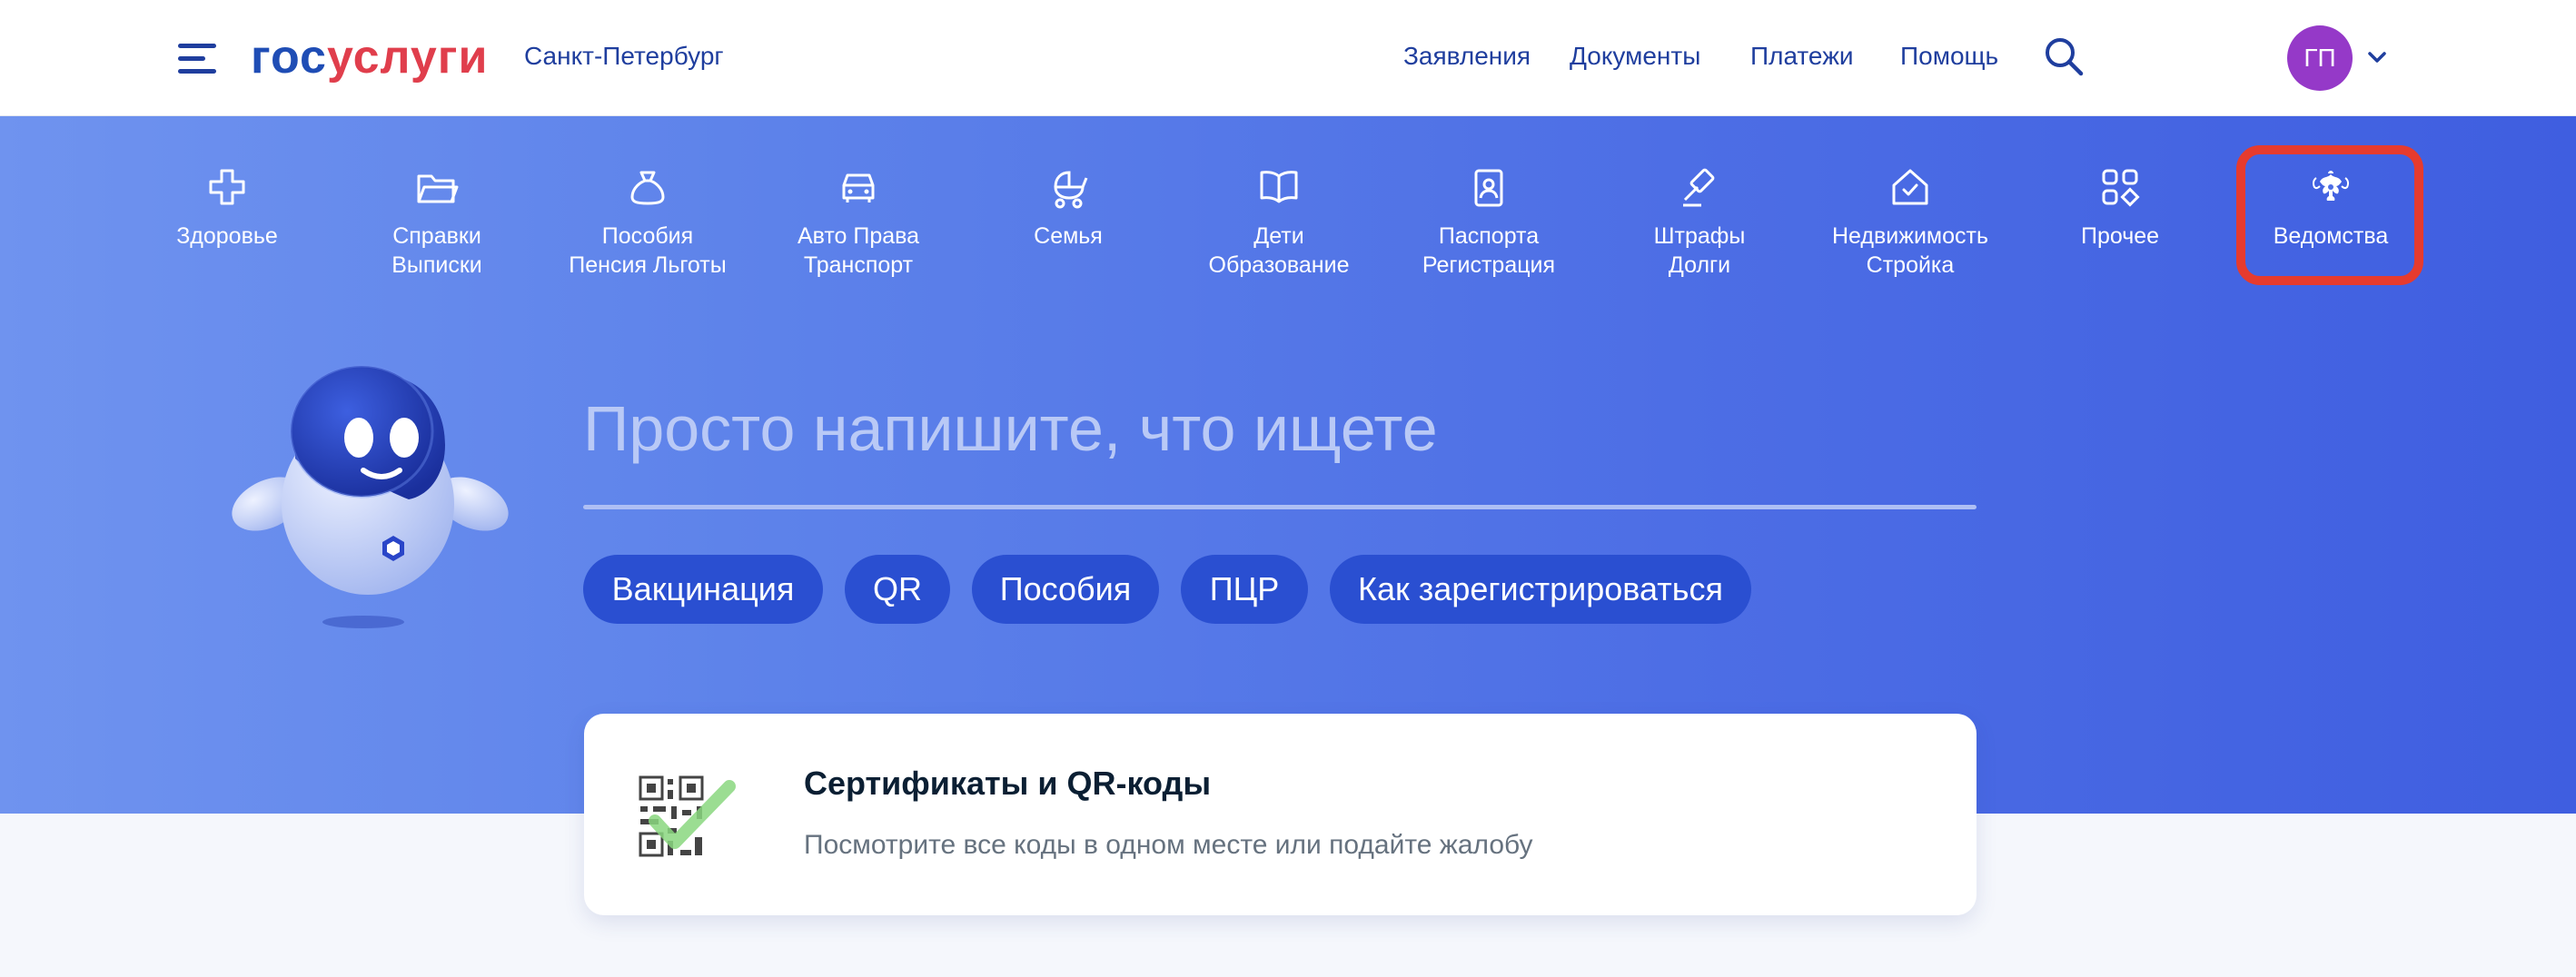 This screenshot has width=2576, height=977. What do you see at coordinates (2329, 215) in the screenshot?
I see `highlight-frame` at bounding box center [2329, 215].